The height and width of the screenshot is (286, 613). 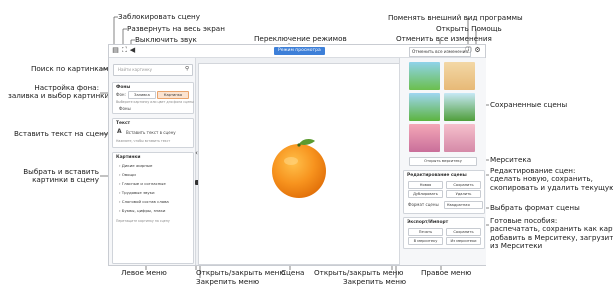 I want to click on save-image-button: Сохранить, so click(x=463, y=232).